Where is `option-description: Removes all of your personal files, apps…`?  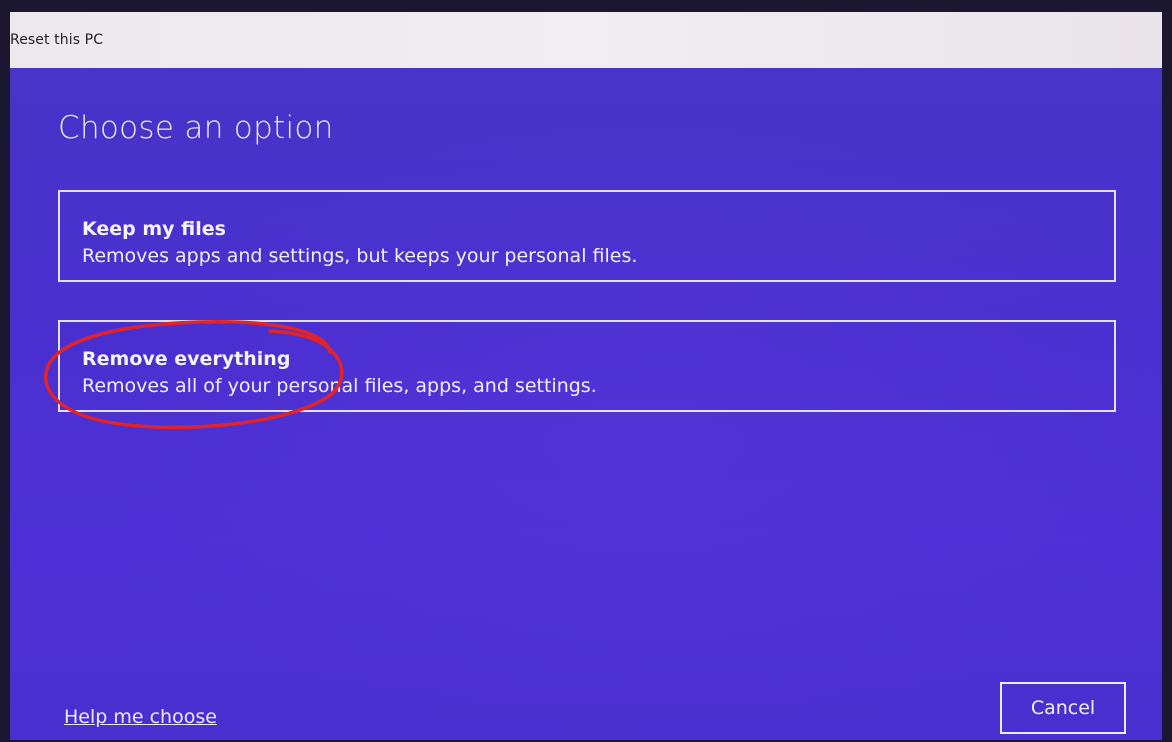
option-description: Removes all of your personal files, apps… is located at coordinates (339, 386).